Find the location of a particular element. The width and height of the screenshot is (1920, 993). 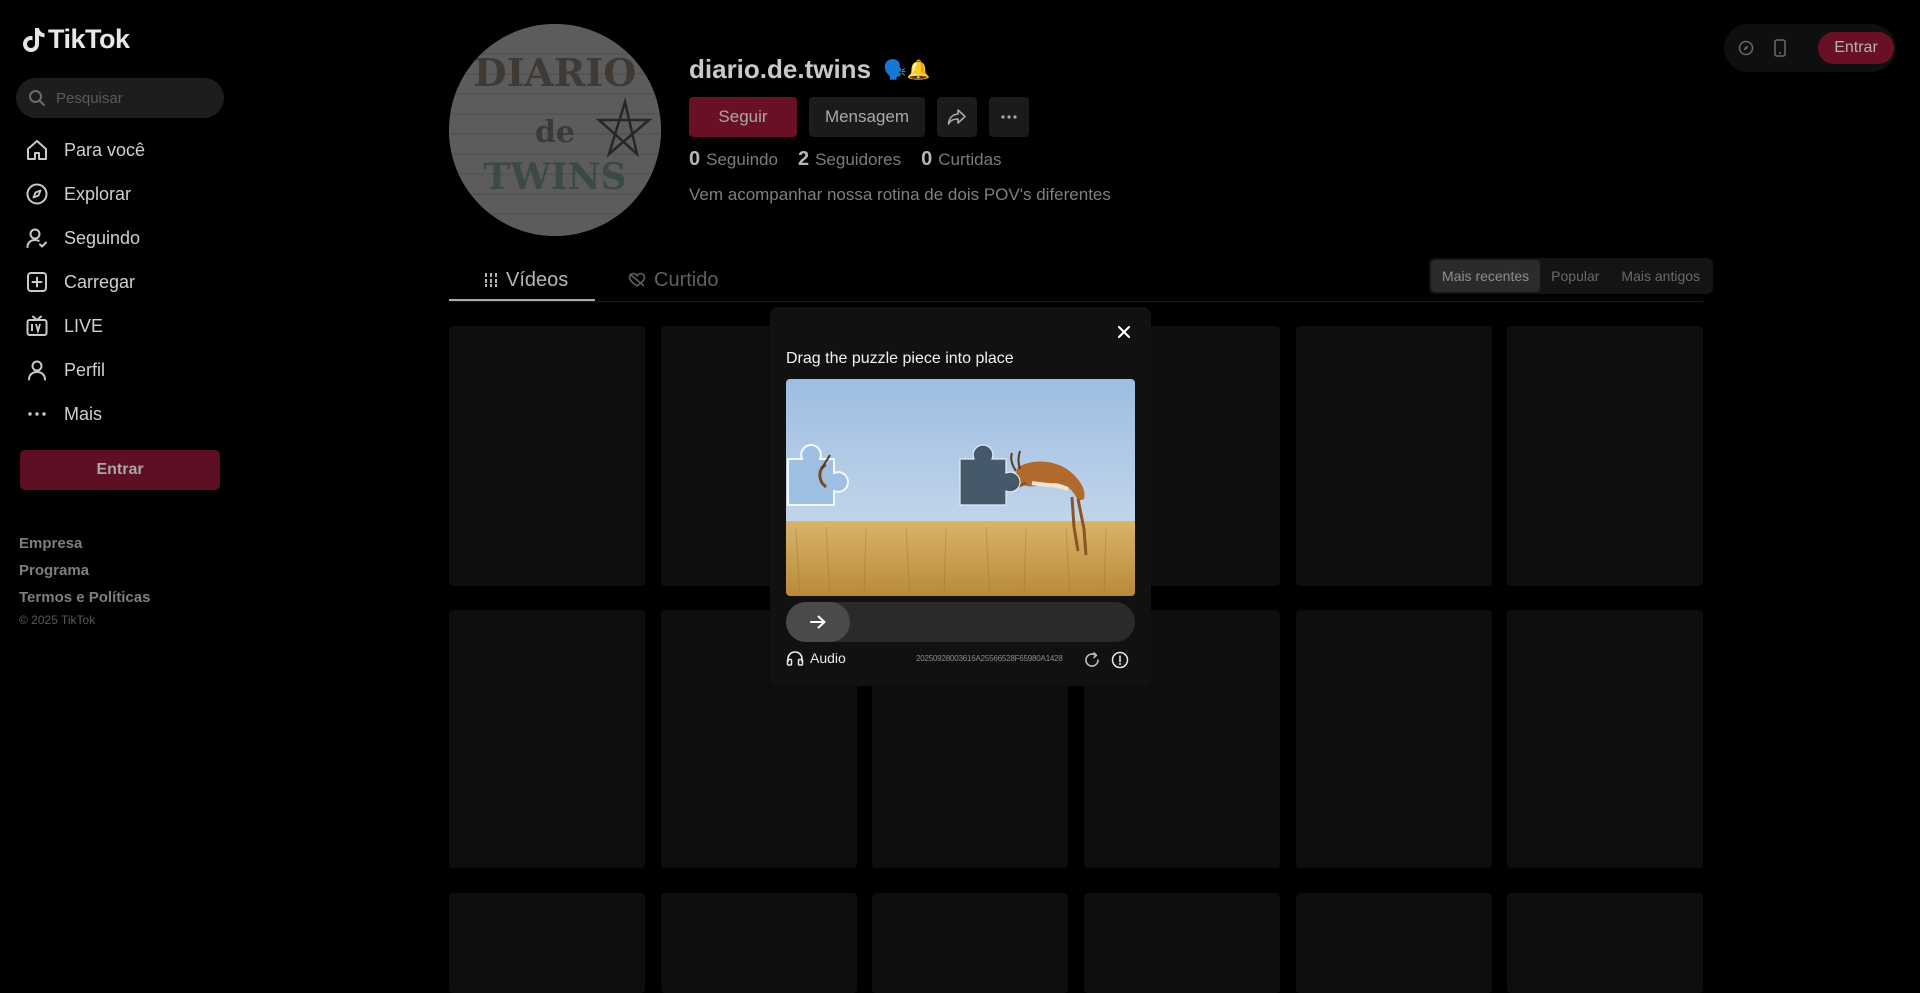

search-icon is located at coordinates (37, 98).